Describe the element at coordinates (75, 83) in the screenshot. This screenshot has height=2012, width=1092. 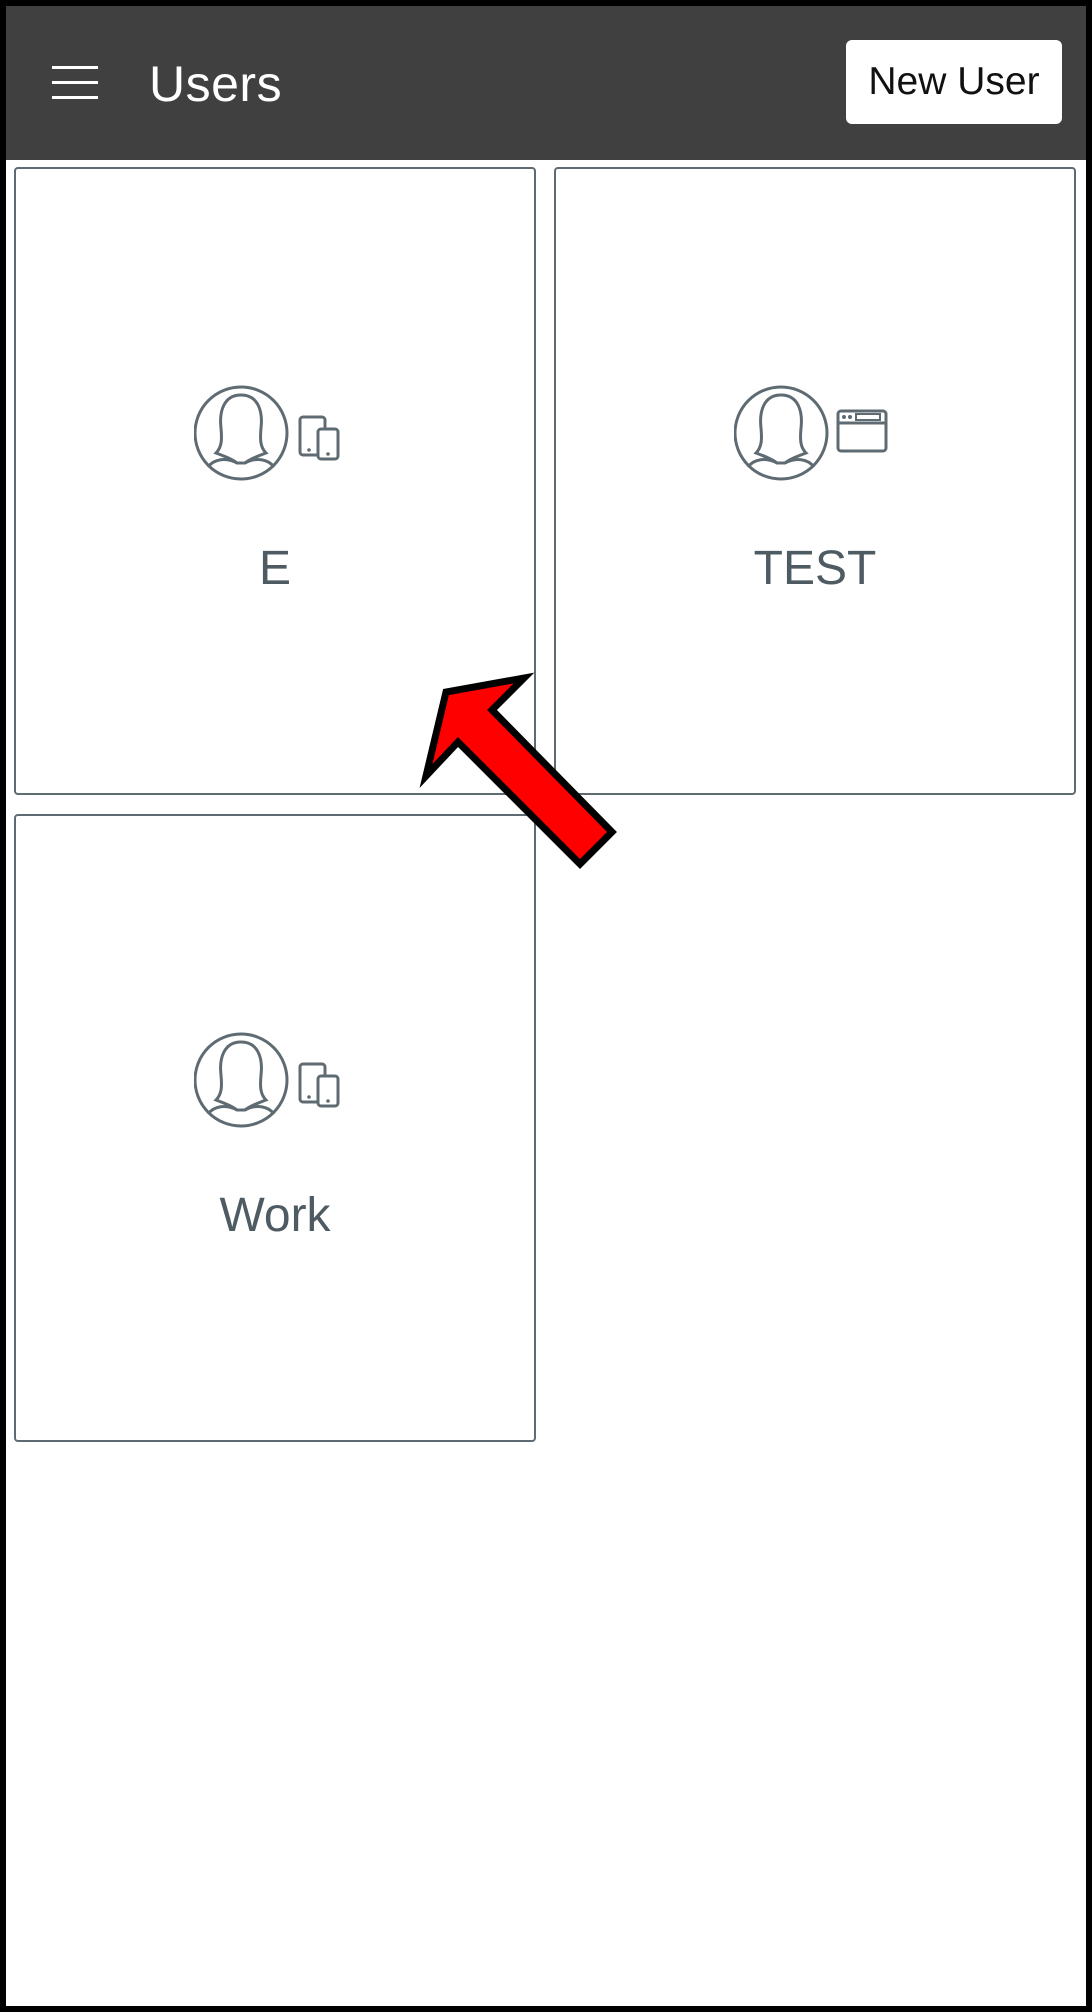
I see `hamburger-menu-icon` at that location.